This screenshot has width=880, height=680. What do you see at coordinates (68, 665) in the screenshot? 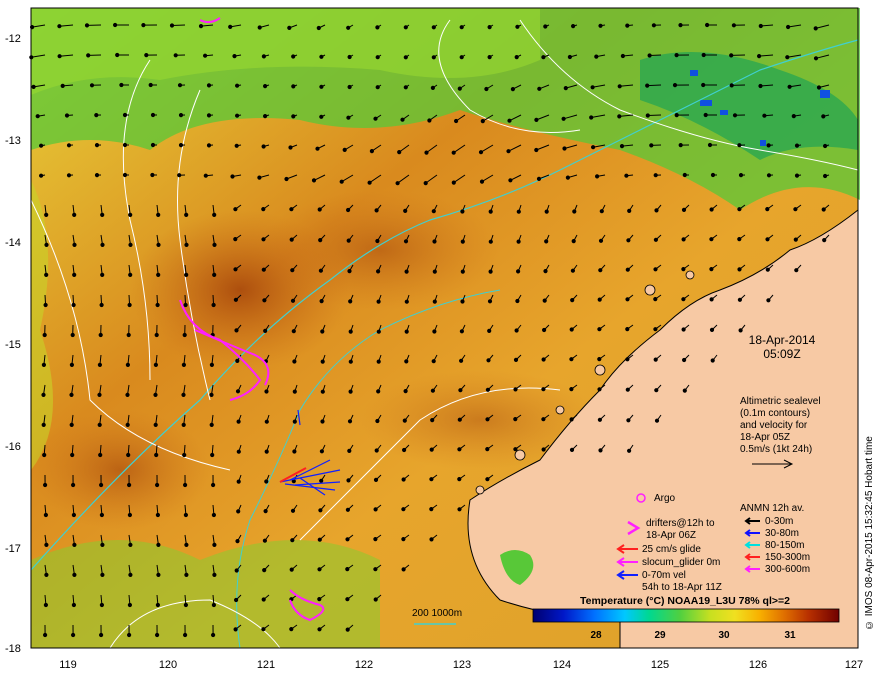
I see `lon-label: 119` at bounding box center [68, 665].